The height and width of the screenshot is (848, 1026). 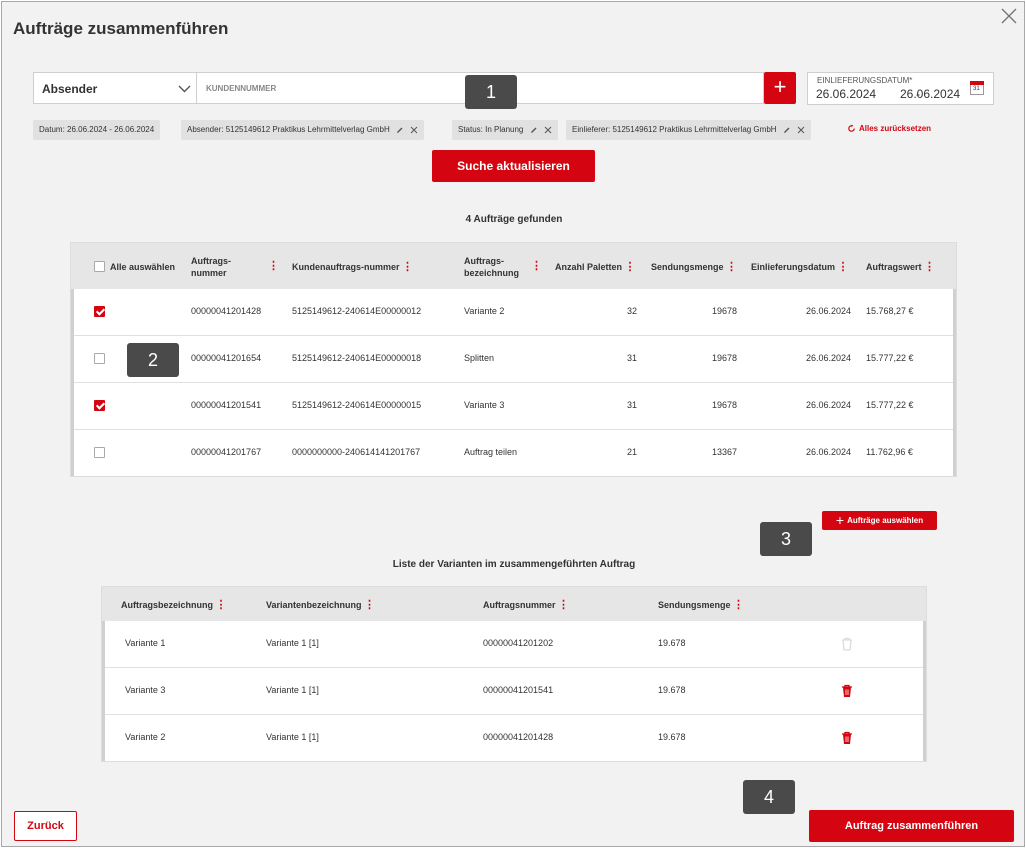 What do you see at coordinates (491, 452) in the screenshot?
I see `cell-designation: Auftrag teilen` at bounding box center [491, 452].